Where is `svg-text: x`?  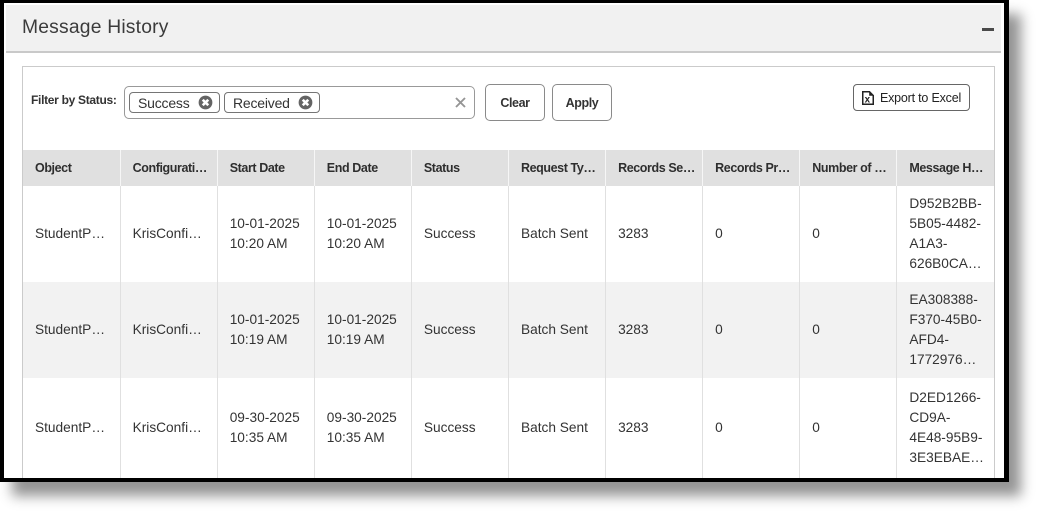
svg-text: x is located at coordinates (868, 99).